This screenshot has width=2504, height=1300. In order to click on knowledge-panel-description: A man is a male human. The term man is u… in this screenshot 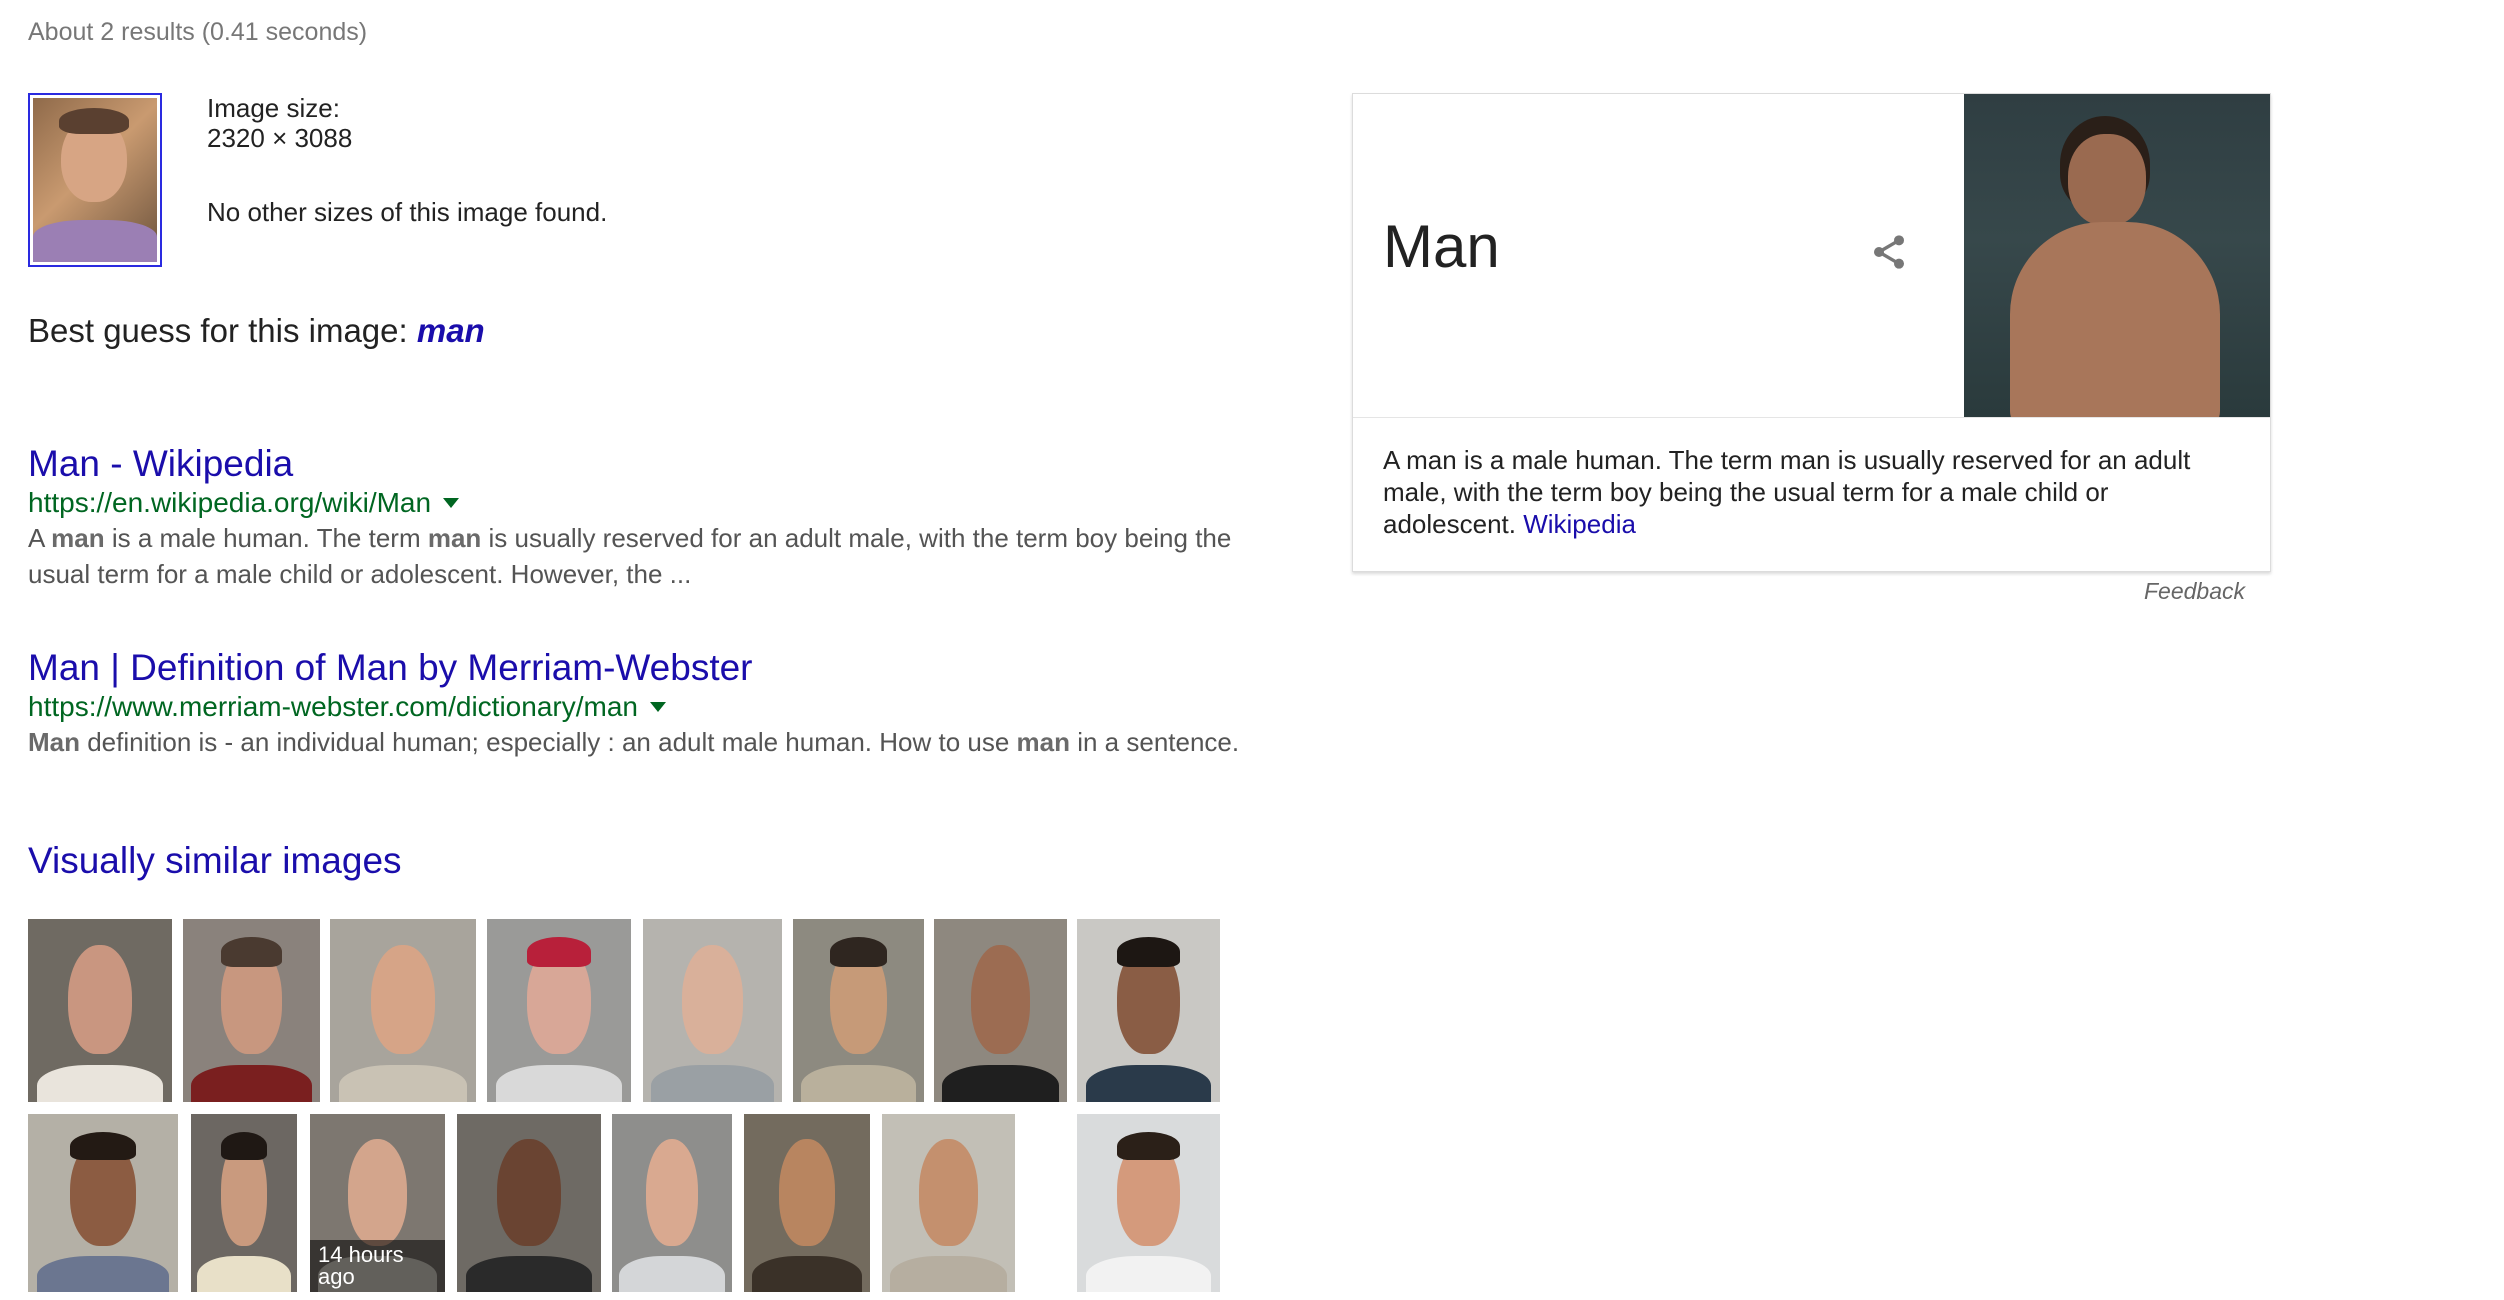, I will do `click(1798, 492)`.